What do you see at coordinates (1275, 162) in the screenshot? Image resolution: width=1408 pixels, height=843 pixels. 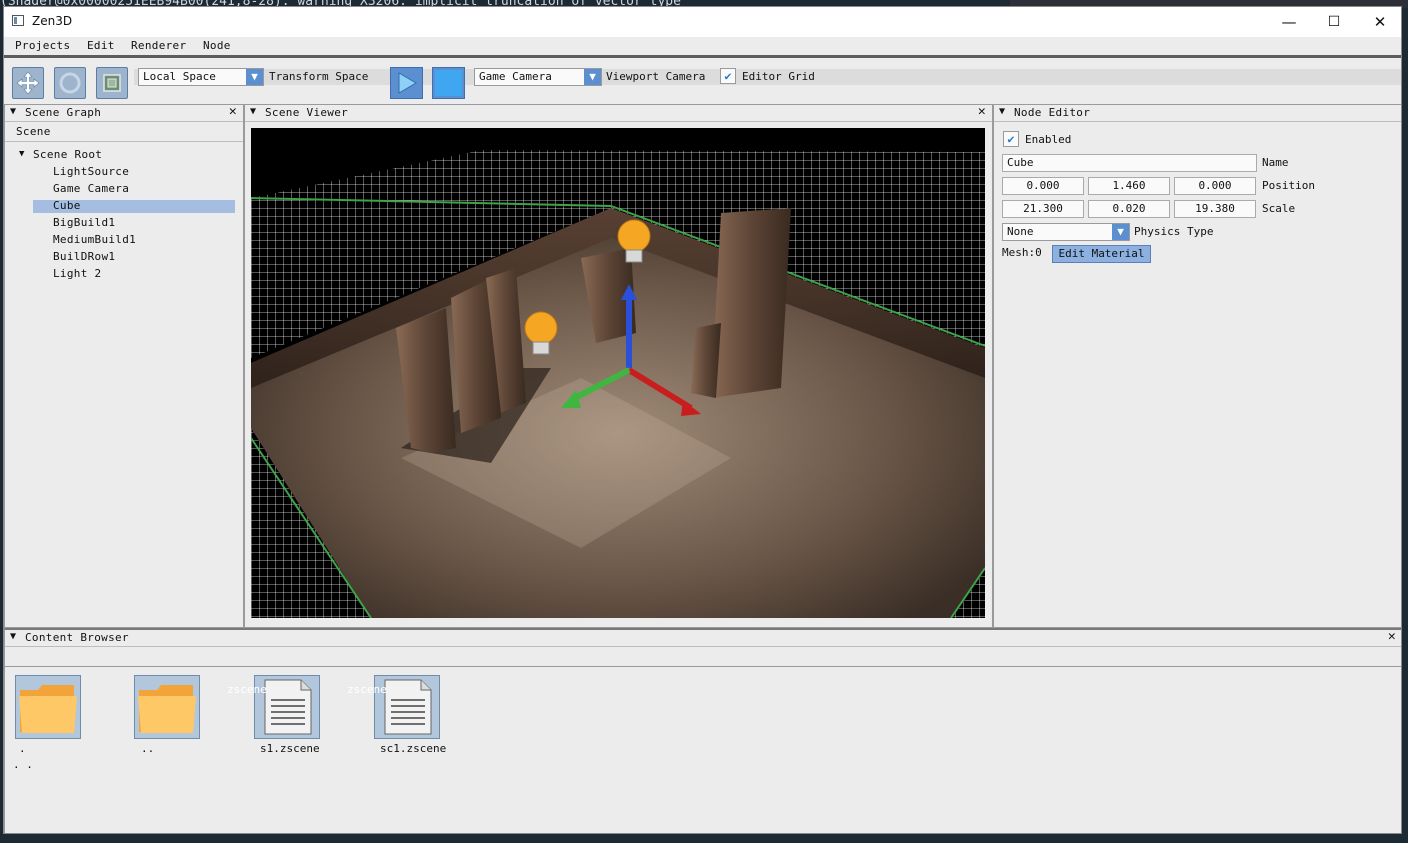 I see `name-label: Name` at bounding box center [1275, 162].